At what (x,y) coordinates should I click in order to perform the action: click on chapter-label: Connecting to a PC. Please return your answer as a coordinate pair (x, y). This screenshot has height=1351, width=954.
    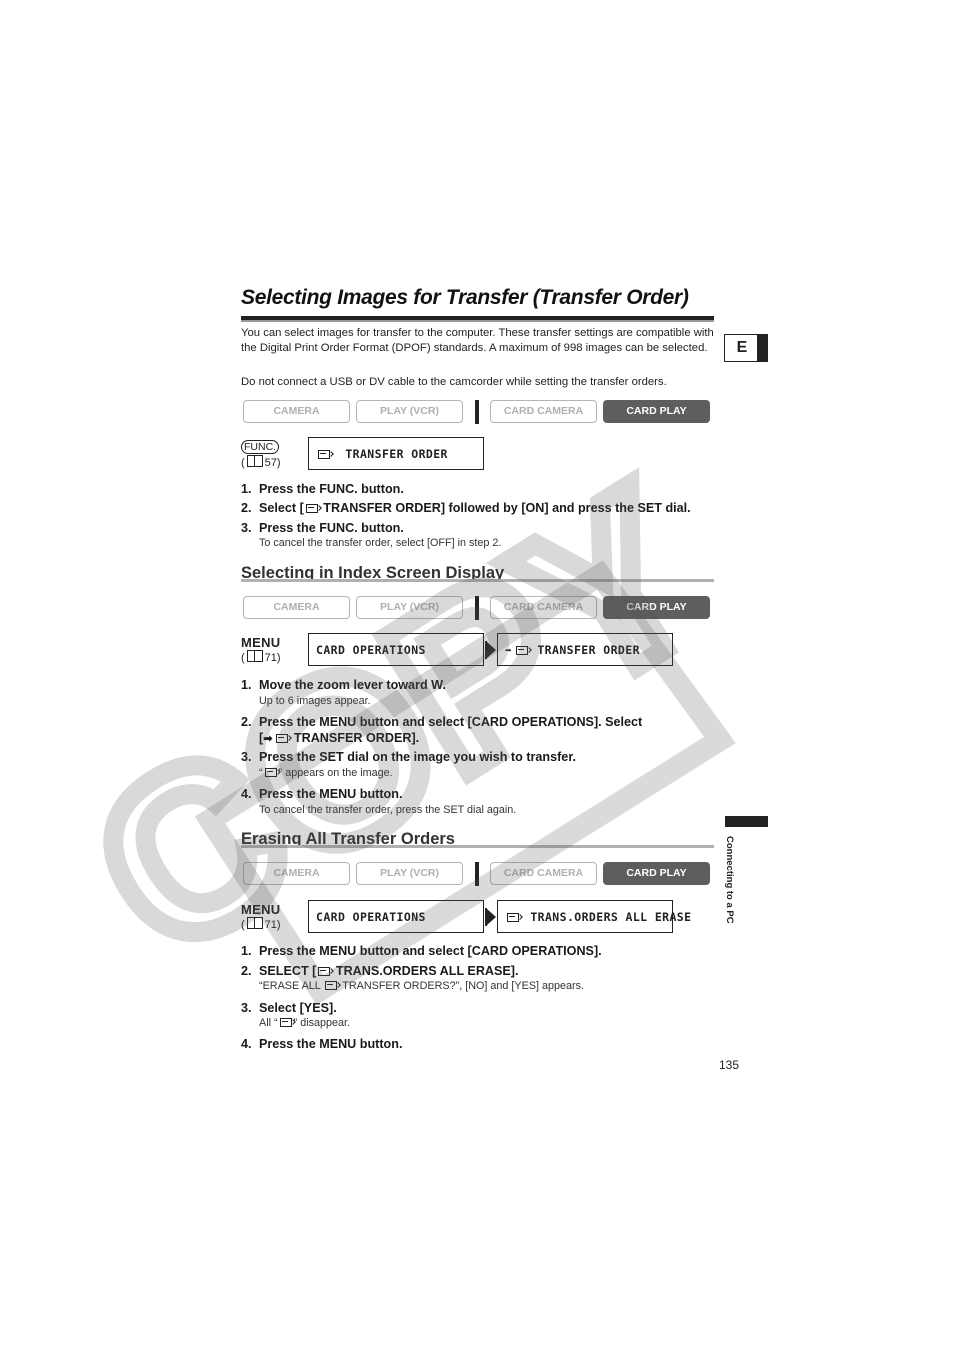
    Looking at the image, I should click on (729, 880).